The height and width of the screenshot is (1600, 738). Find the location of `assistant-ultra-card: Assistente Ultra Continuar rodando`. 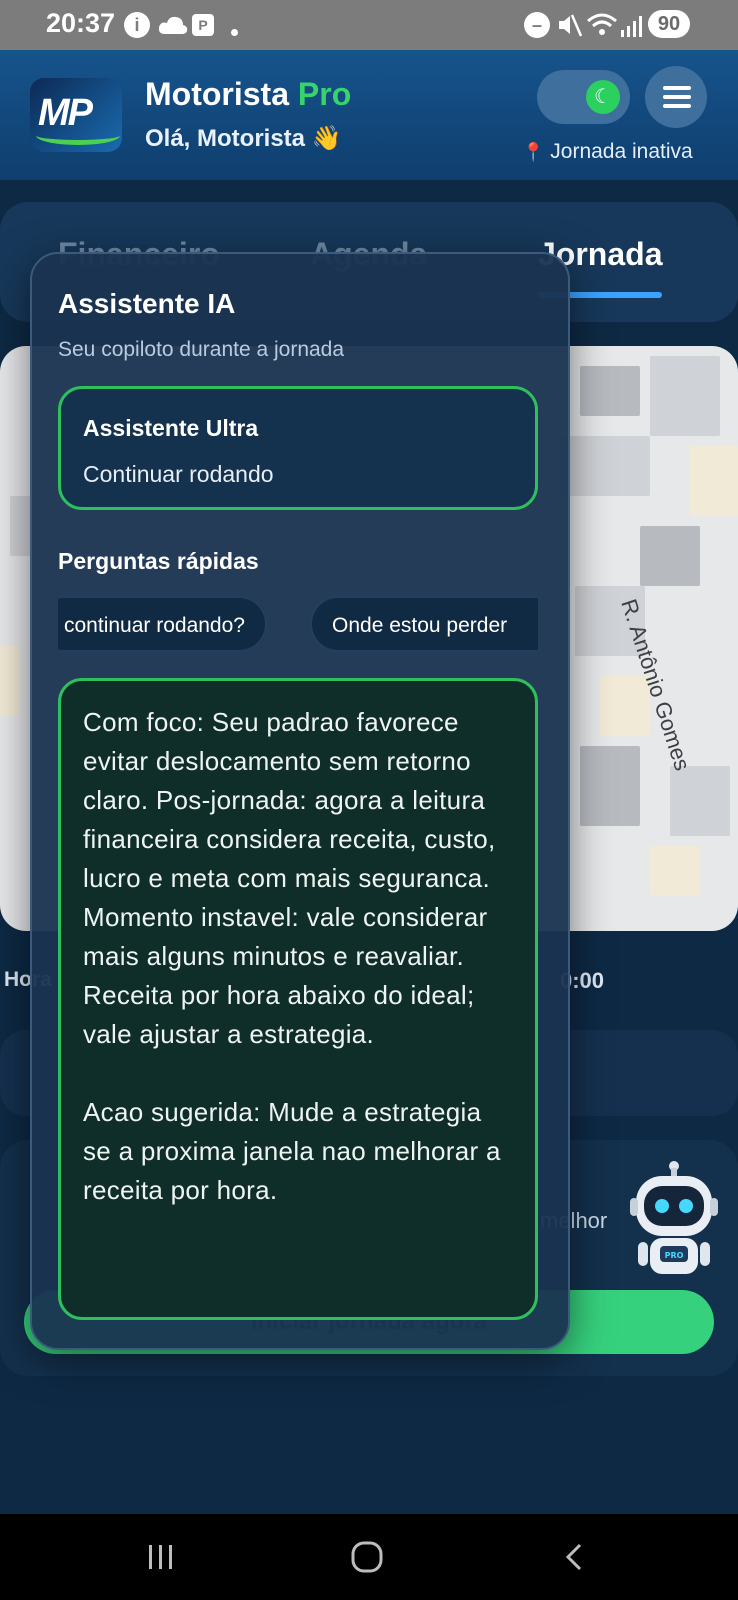

assistant-ultra-card: Assistente Ultra Continuar rodando is located at coordinates (298, 448).